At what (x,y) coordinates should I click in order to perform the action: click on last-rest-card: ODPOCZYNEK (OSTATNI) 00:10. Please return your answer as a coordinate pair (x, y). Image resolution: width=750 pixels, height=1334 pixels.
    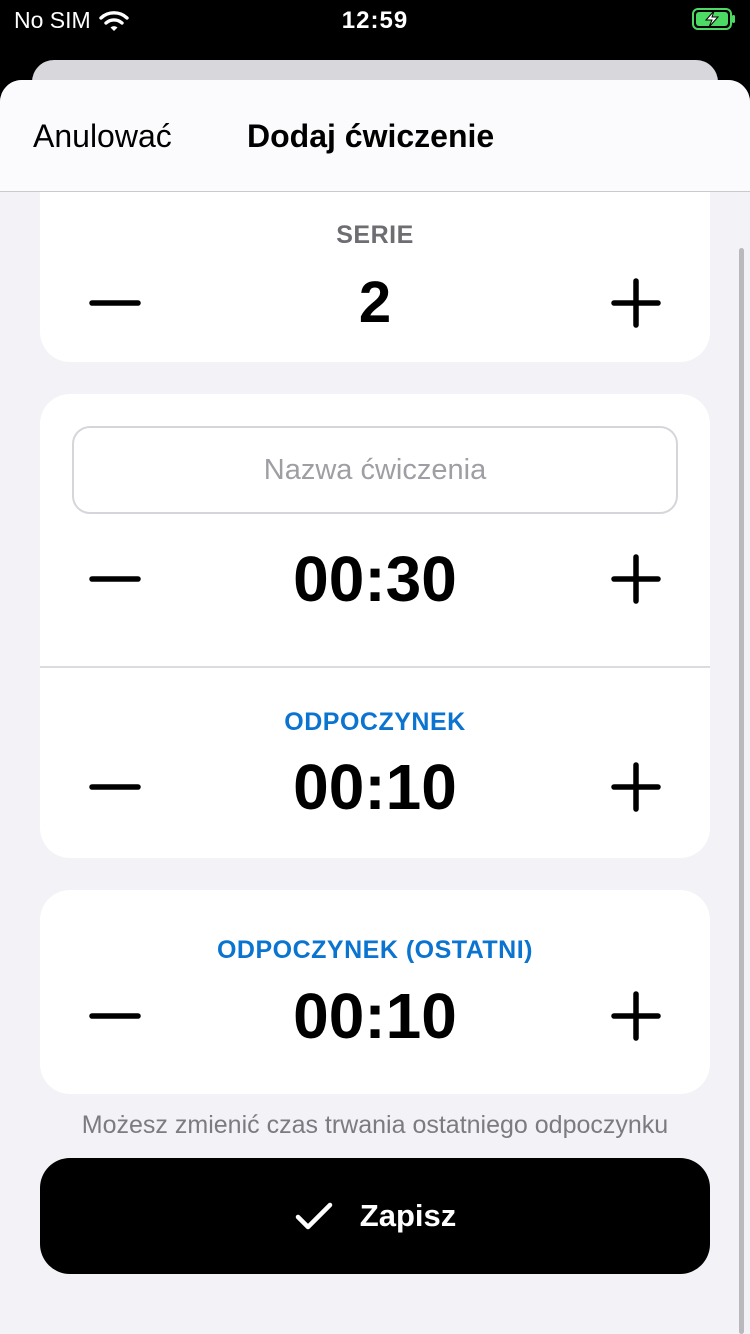
    Looking at the image, I should click on (375, 992).